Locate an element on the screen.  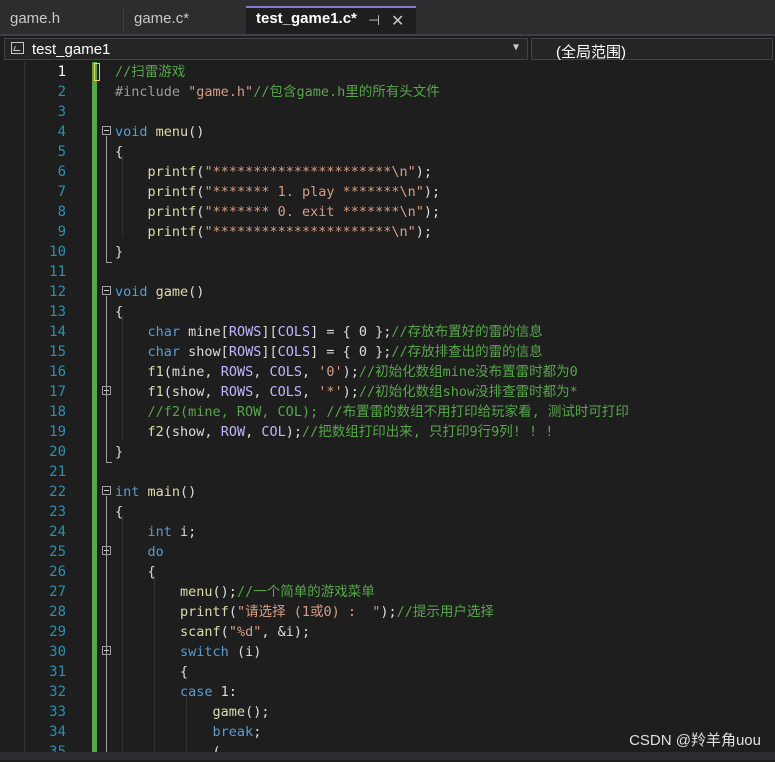
line-number: 20 is located at coordinates (57, 452).